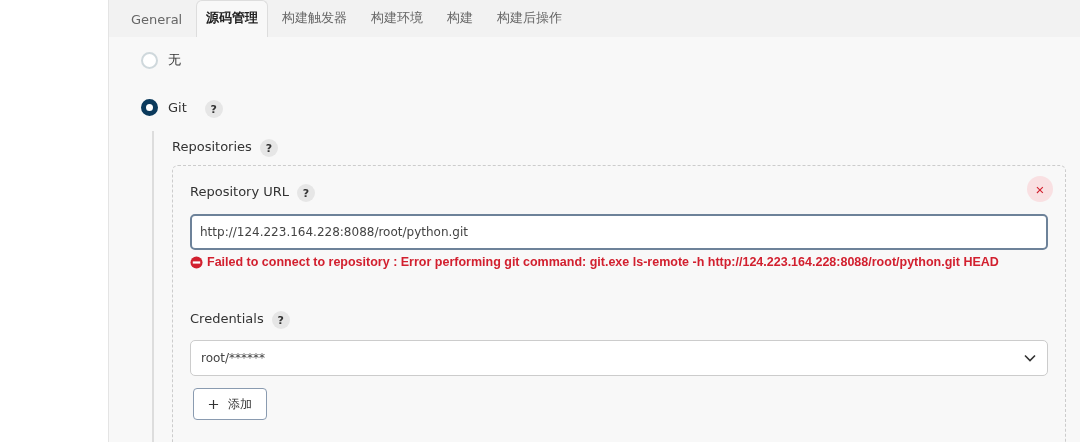 This screenshot has height=442, width=1080. I want to click on tab: 构建后操作, so click(530, 18).